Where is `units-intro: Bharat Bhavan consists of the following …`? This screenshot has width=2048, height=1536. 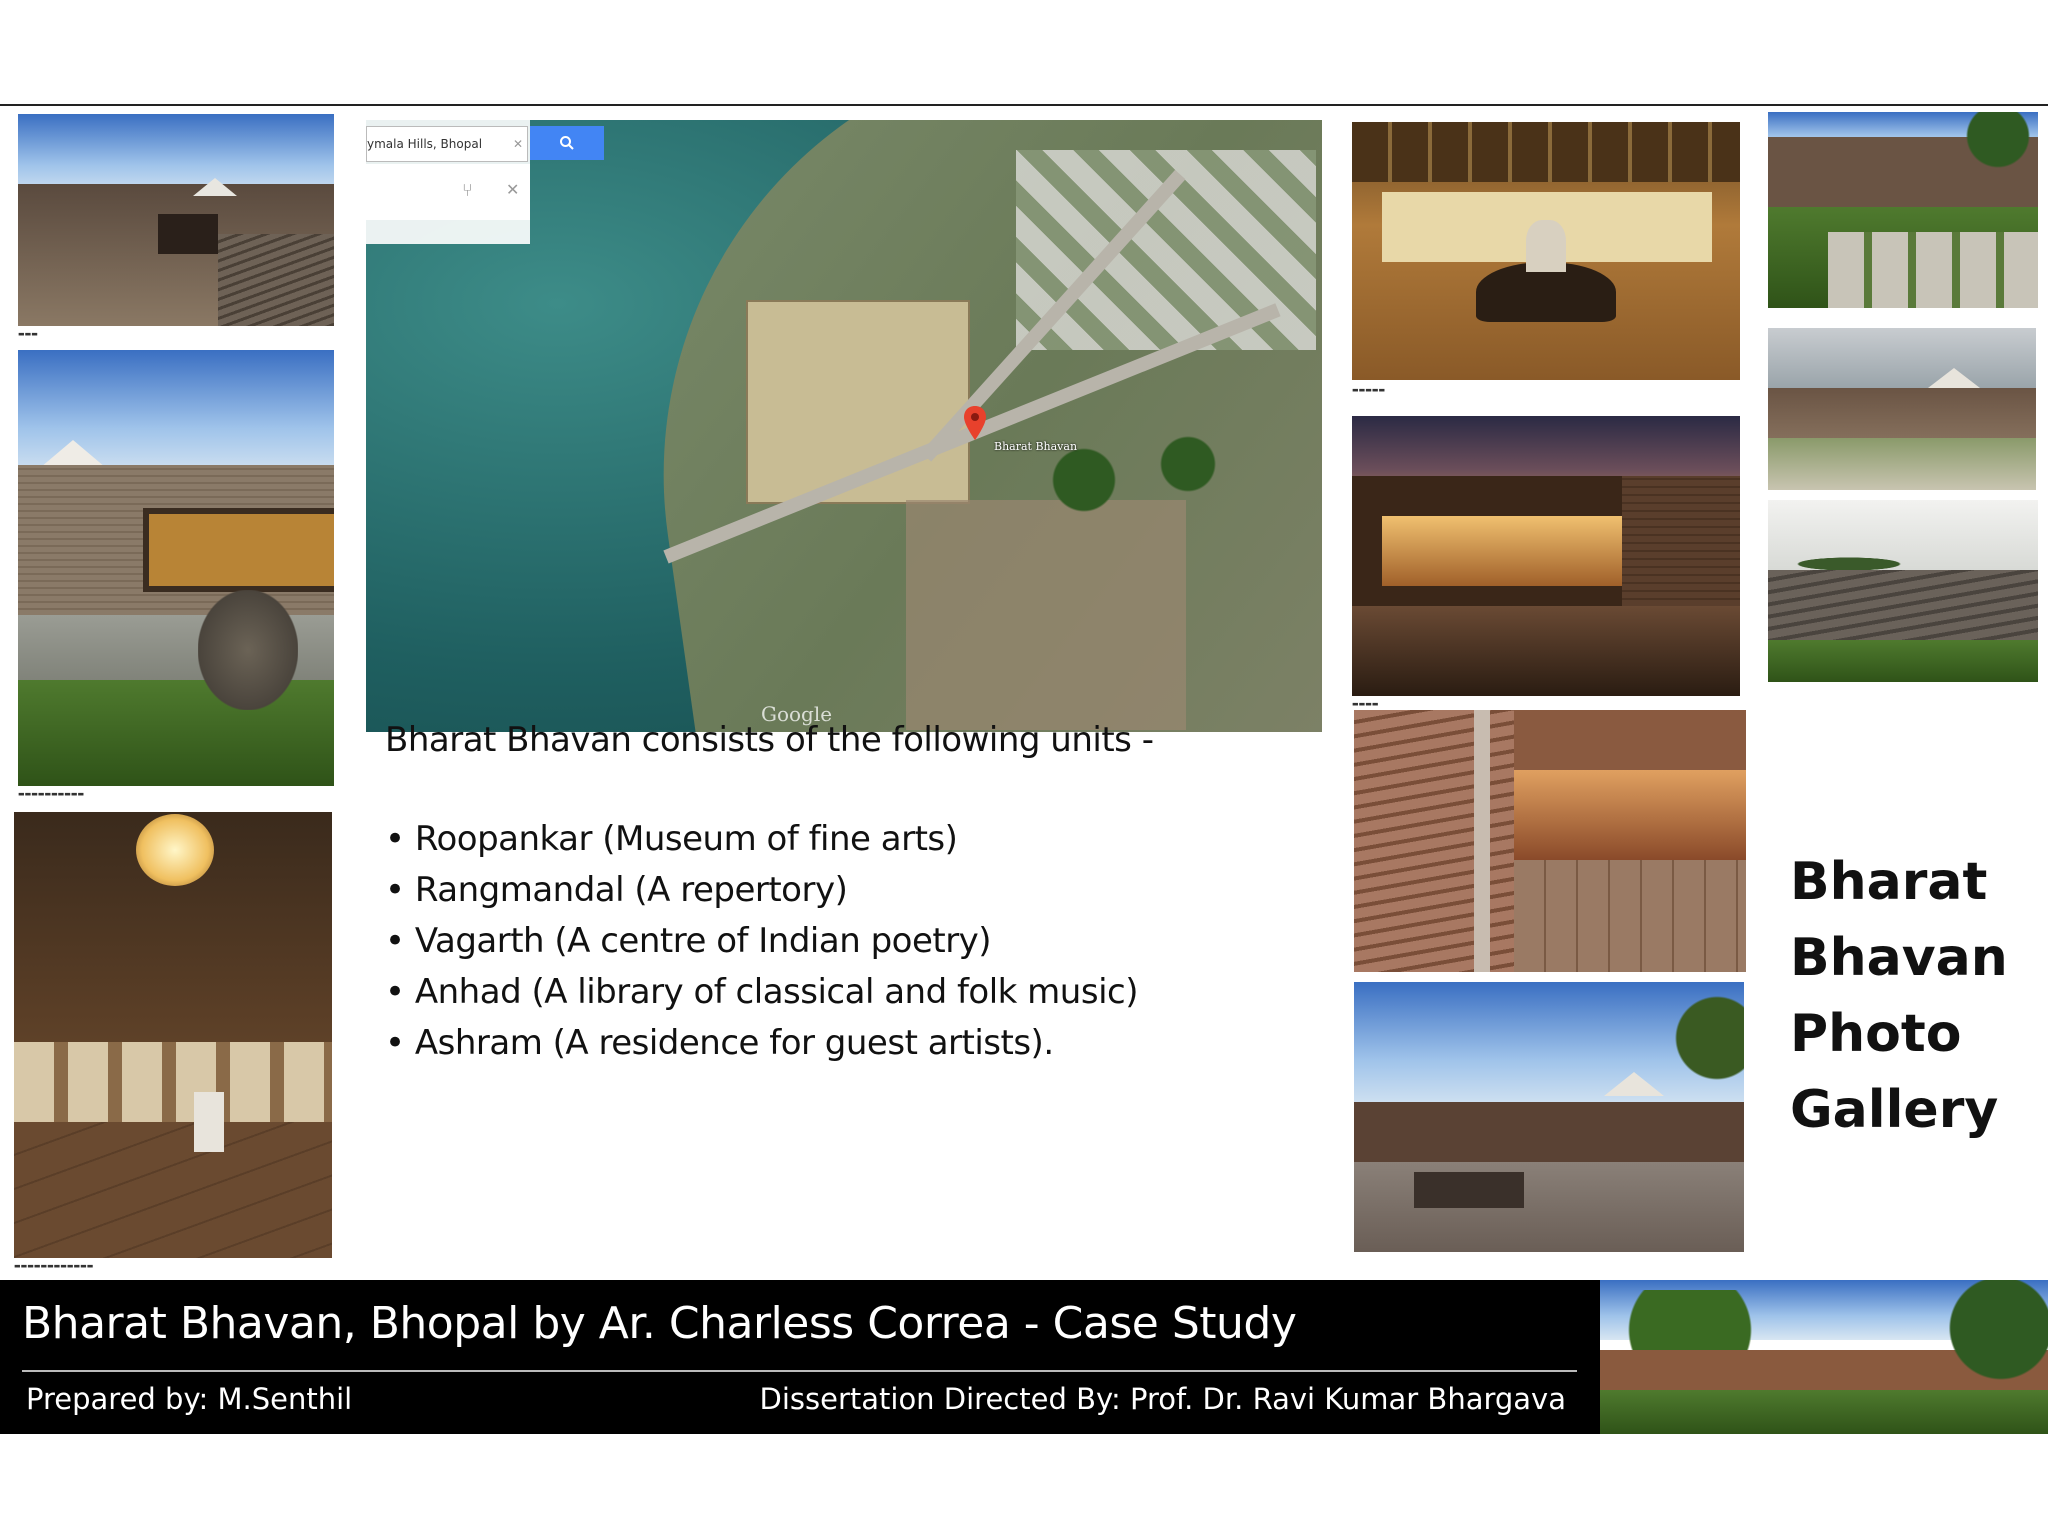
units-intro: Bharat Bhavan consists of the following … is located at coordinates (769, 740).